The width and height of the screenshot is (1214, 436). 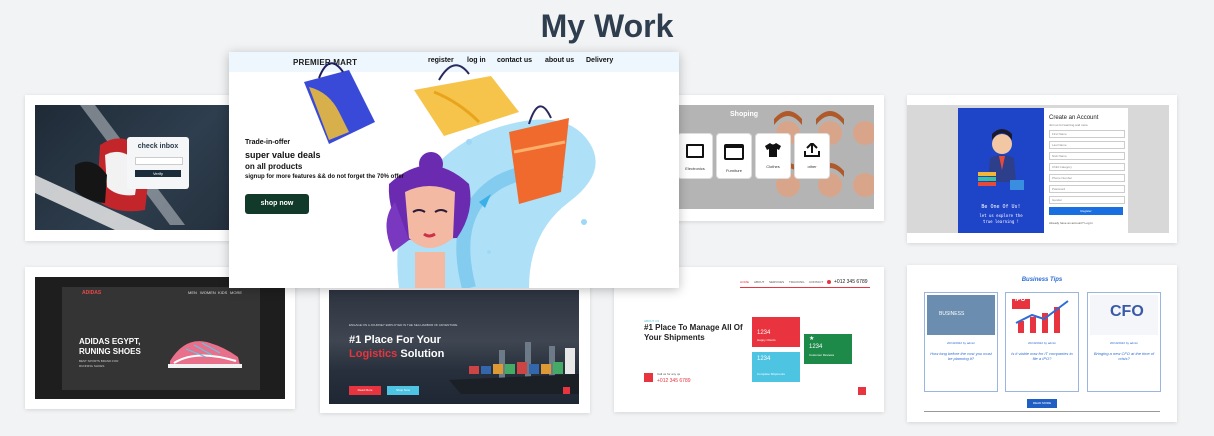 I want to click on check-inbox-heading: check inbox, so click(x=158, y=146).